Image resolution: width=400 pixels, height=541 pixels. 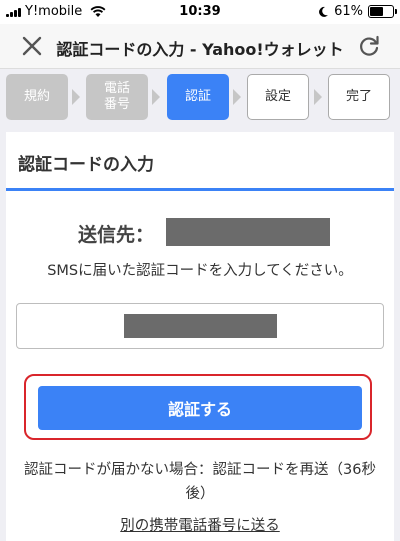 What do you see at coordinates (377, 11) in the screenshot?
I see `battery-fill` at bounding box center [377, 11].